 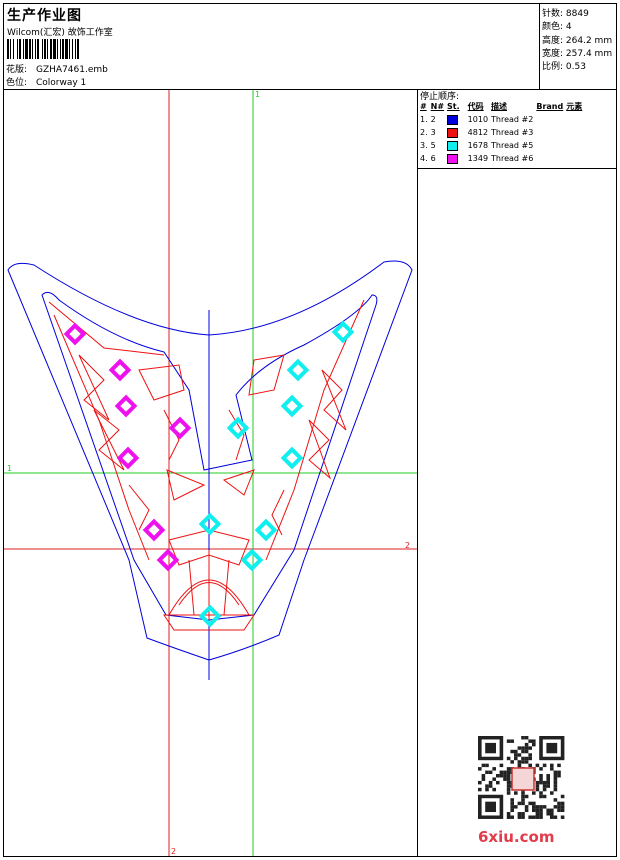 I want to click on design-file-row: 花版: GZHA7461.emb, so click(x=57, y=68).